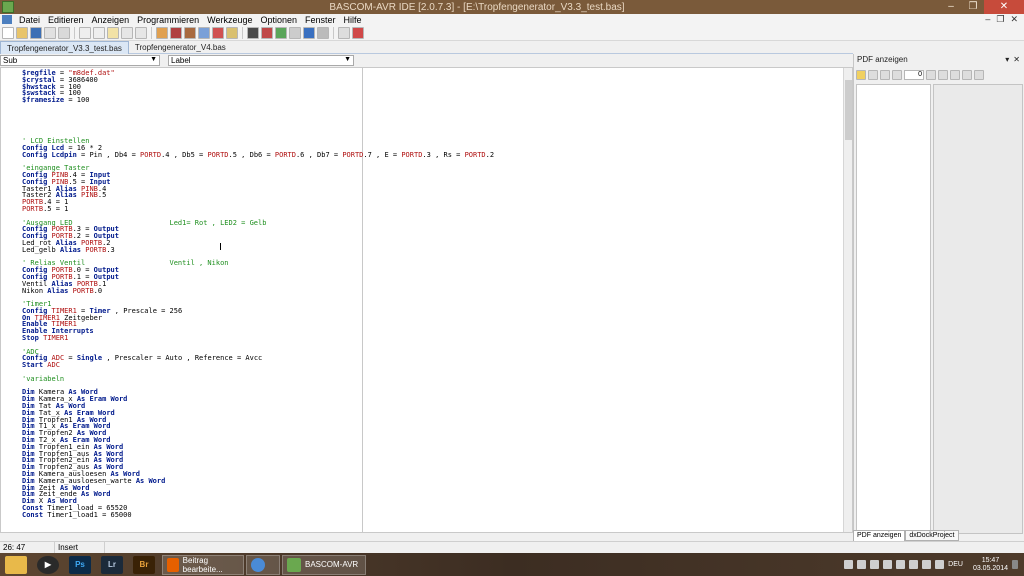 This screenshot has height=576, width=1024. Describe the element at coordinates (8, 7) in the screenshot. I see `app-icon` at that location.